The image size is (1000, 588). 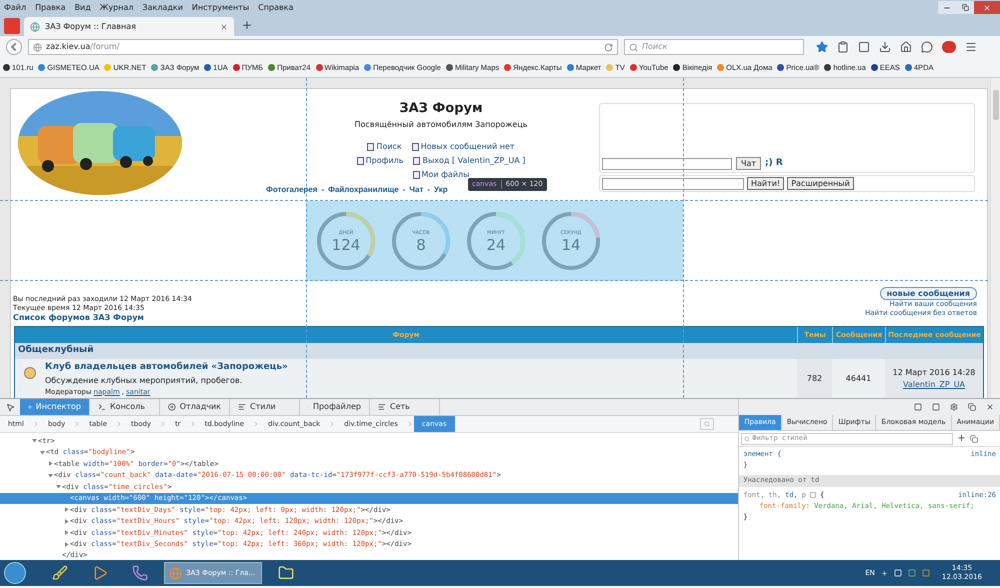 I want to click on advanced-search-button: Расширенный, so click(x=820, y=183).